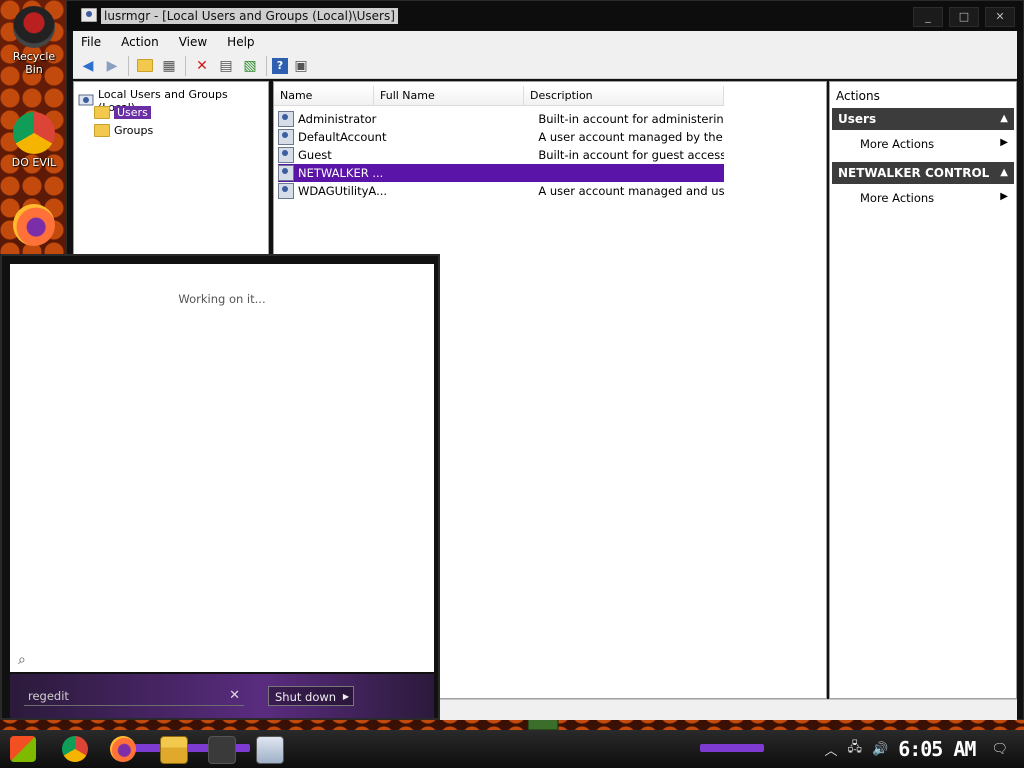 This screenshot has width=1024, height=768. I want to click on cell-name: Guest, so click(315, 155).